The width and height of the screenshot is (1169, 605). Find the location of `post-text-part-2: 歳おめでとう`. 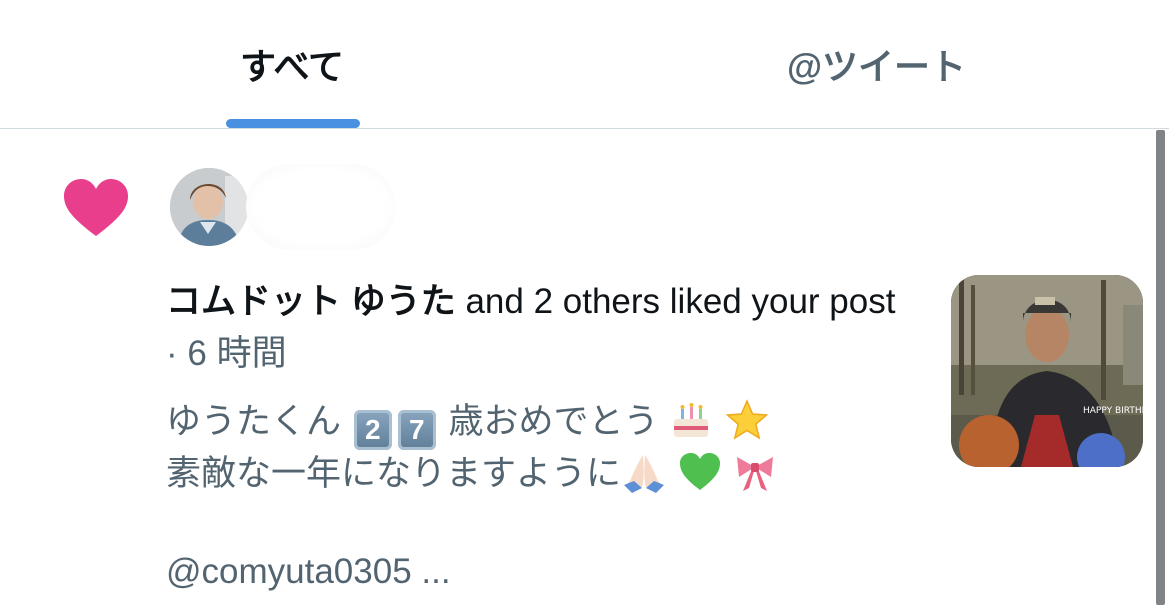

post-text-part-2: 歳おめでとう is located at coordinates (553, 421).